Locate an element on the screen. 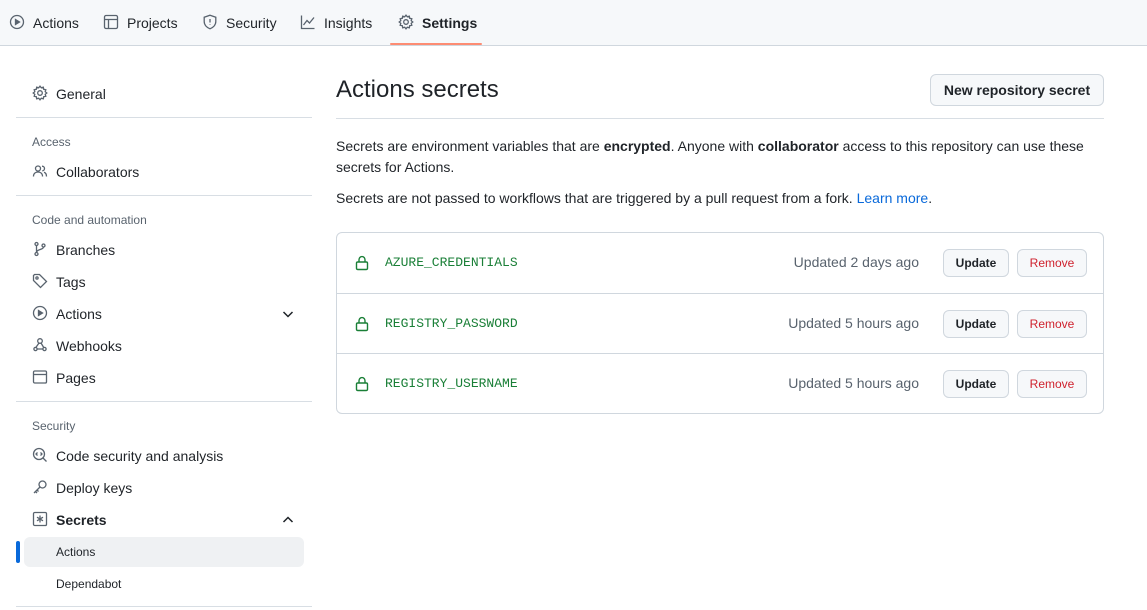 The height and width of the screenshot is (610, 1147). sidebar-item-pages: Pages is located at coordinates (160, 378).